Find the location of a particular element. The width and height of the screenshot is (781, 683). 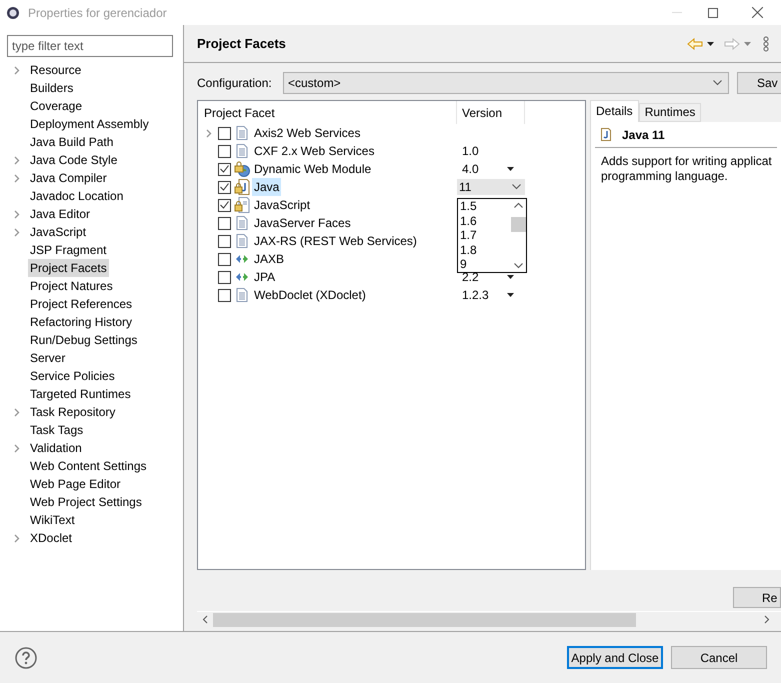

java-file-icon is located at coordinates (606, 134).